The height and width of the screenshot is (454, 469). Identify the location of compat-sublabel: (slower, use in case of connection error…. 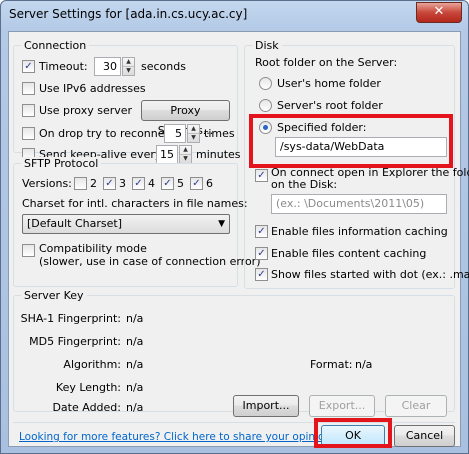
(150, 261).